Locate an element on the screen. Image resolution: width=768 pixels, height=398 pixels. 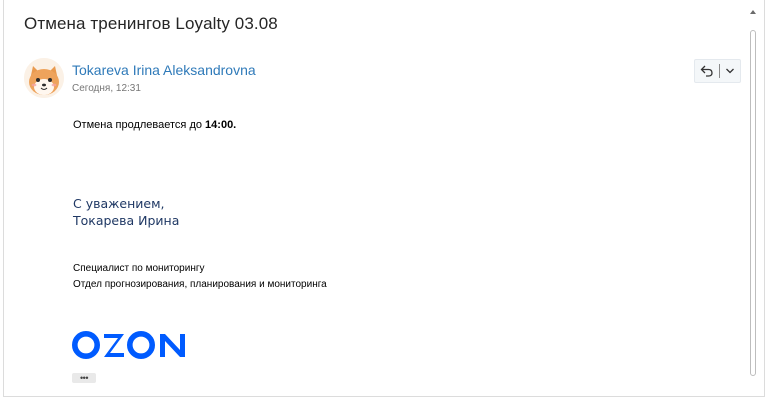
regards-line: С уважением, is located at coordinates (119, 203).